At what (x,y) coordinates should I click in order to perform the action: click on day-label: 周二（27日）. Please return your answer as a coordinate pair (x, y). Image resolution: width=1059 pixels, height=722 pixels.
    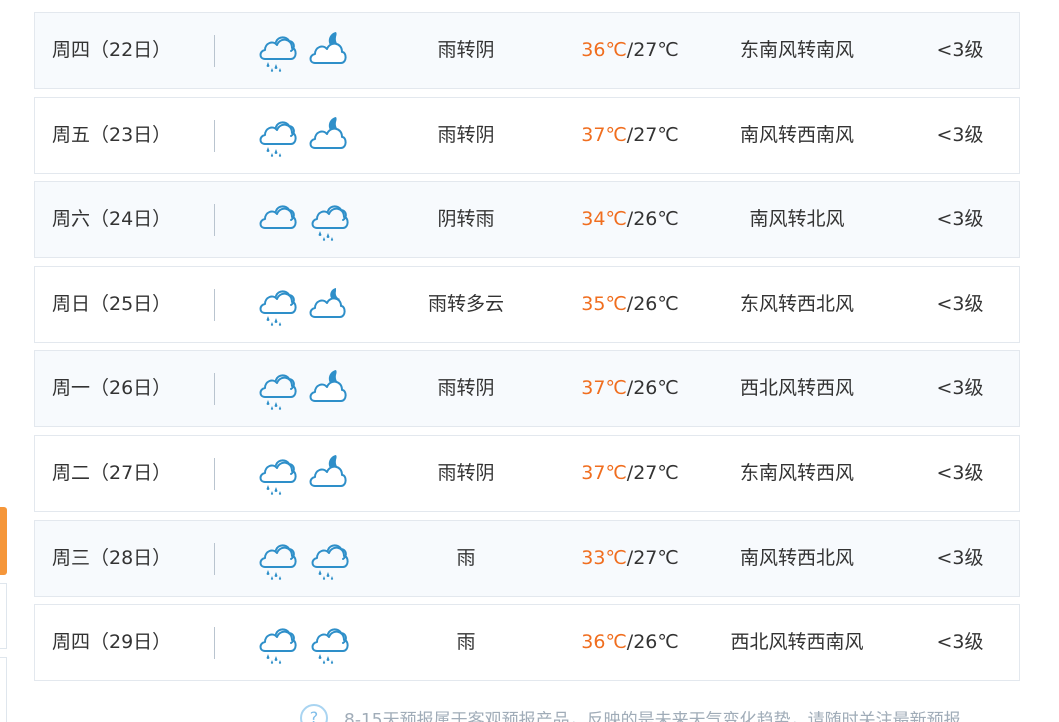
    Looking at the image, I should click on (112, 472).